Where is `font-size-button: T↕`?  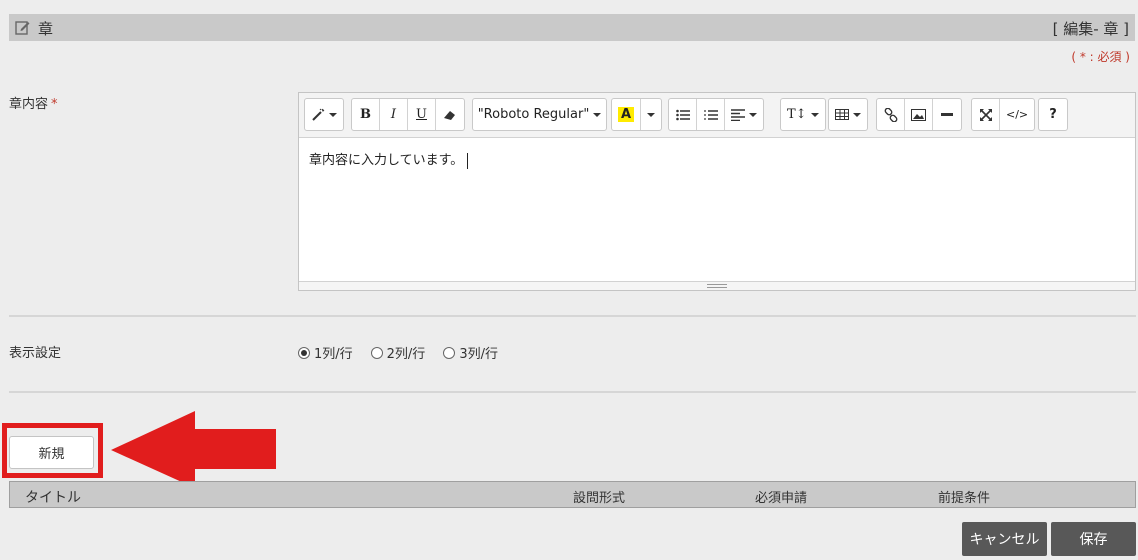 font-size-button: T↕ is located at coordinates (803, 114).